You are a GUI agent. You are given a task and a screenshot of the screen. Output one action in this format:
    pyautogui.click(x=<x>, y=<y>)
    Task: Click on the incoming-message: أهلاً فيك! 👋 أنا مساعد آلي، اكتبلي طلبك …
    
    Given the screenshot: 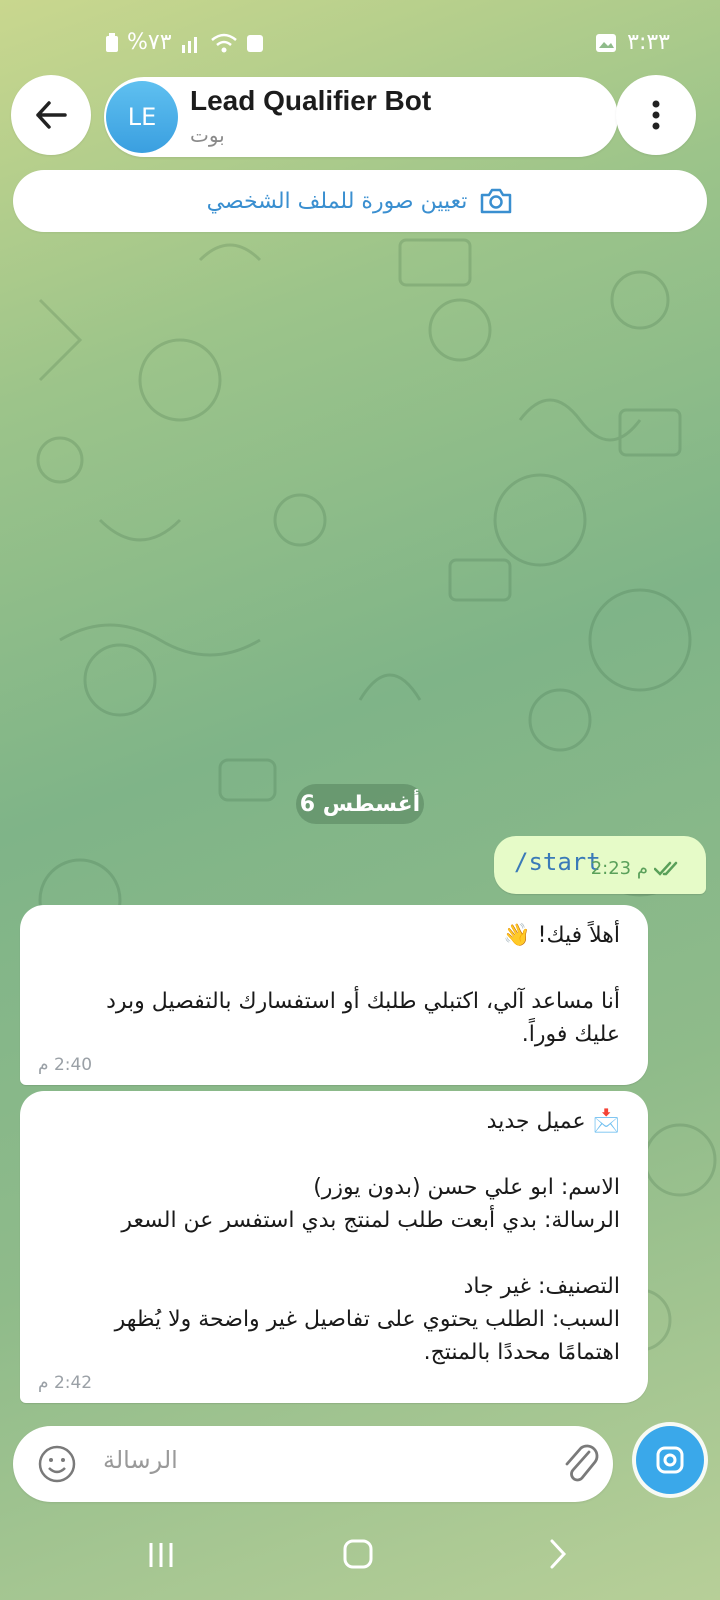 What is the action you would take?
    pyautogui.click(x=334, y=995)
    